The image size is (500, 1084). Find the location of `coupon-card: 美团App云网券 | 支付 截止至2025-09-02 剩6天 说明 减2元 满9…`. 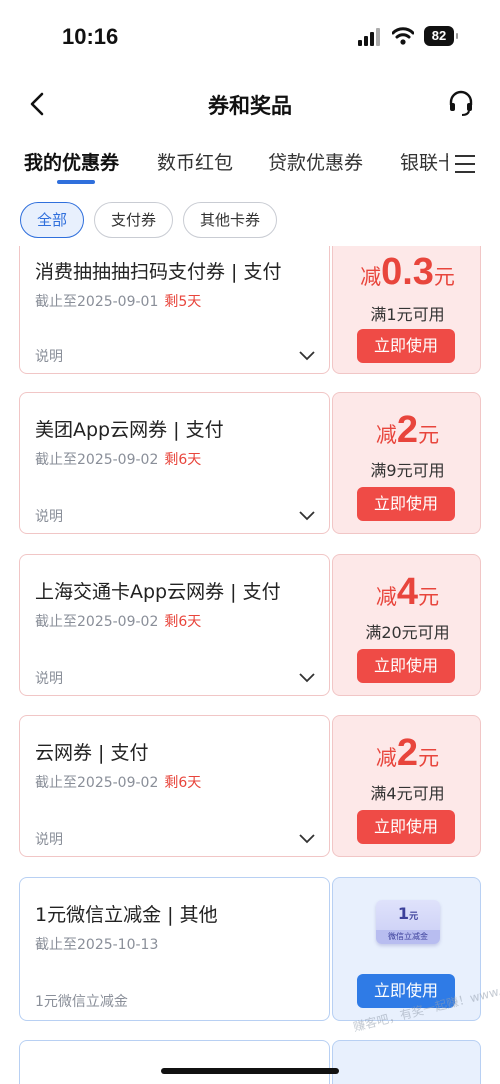

coupon-card: 美团App云网券 | 支付 截止至2025-09-02 剩6天 说明 减2元 满9… is located at coordinates (250, 463).